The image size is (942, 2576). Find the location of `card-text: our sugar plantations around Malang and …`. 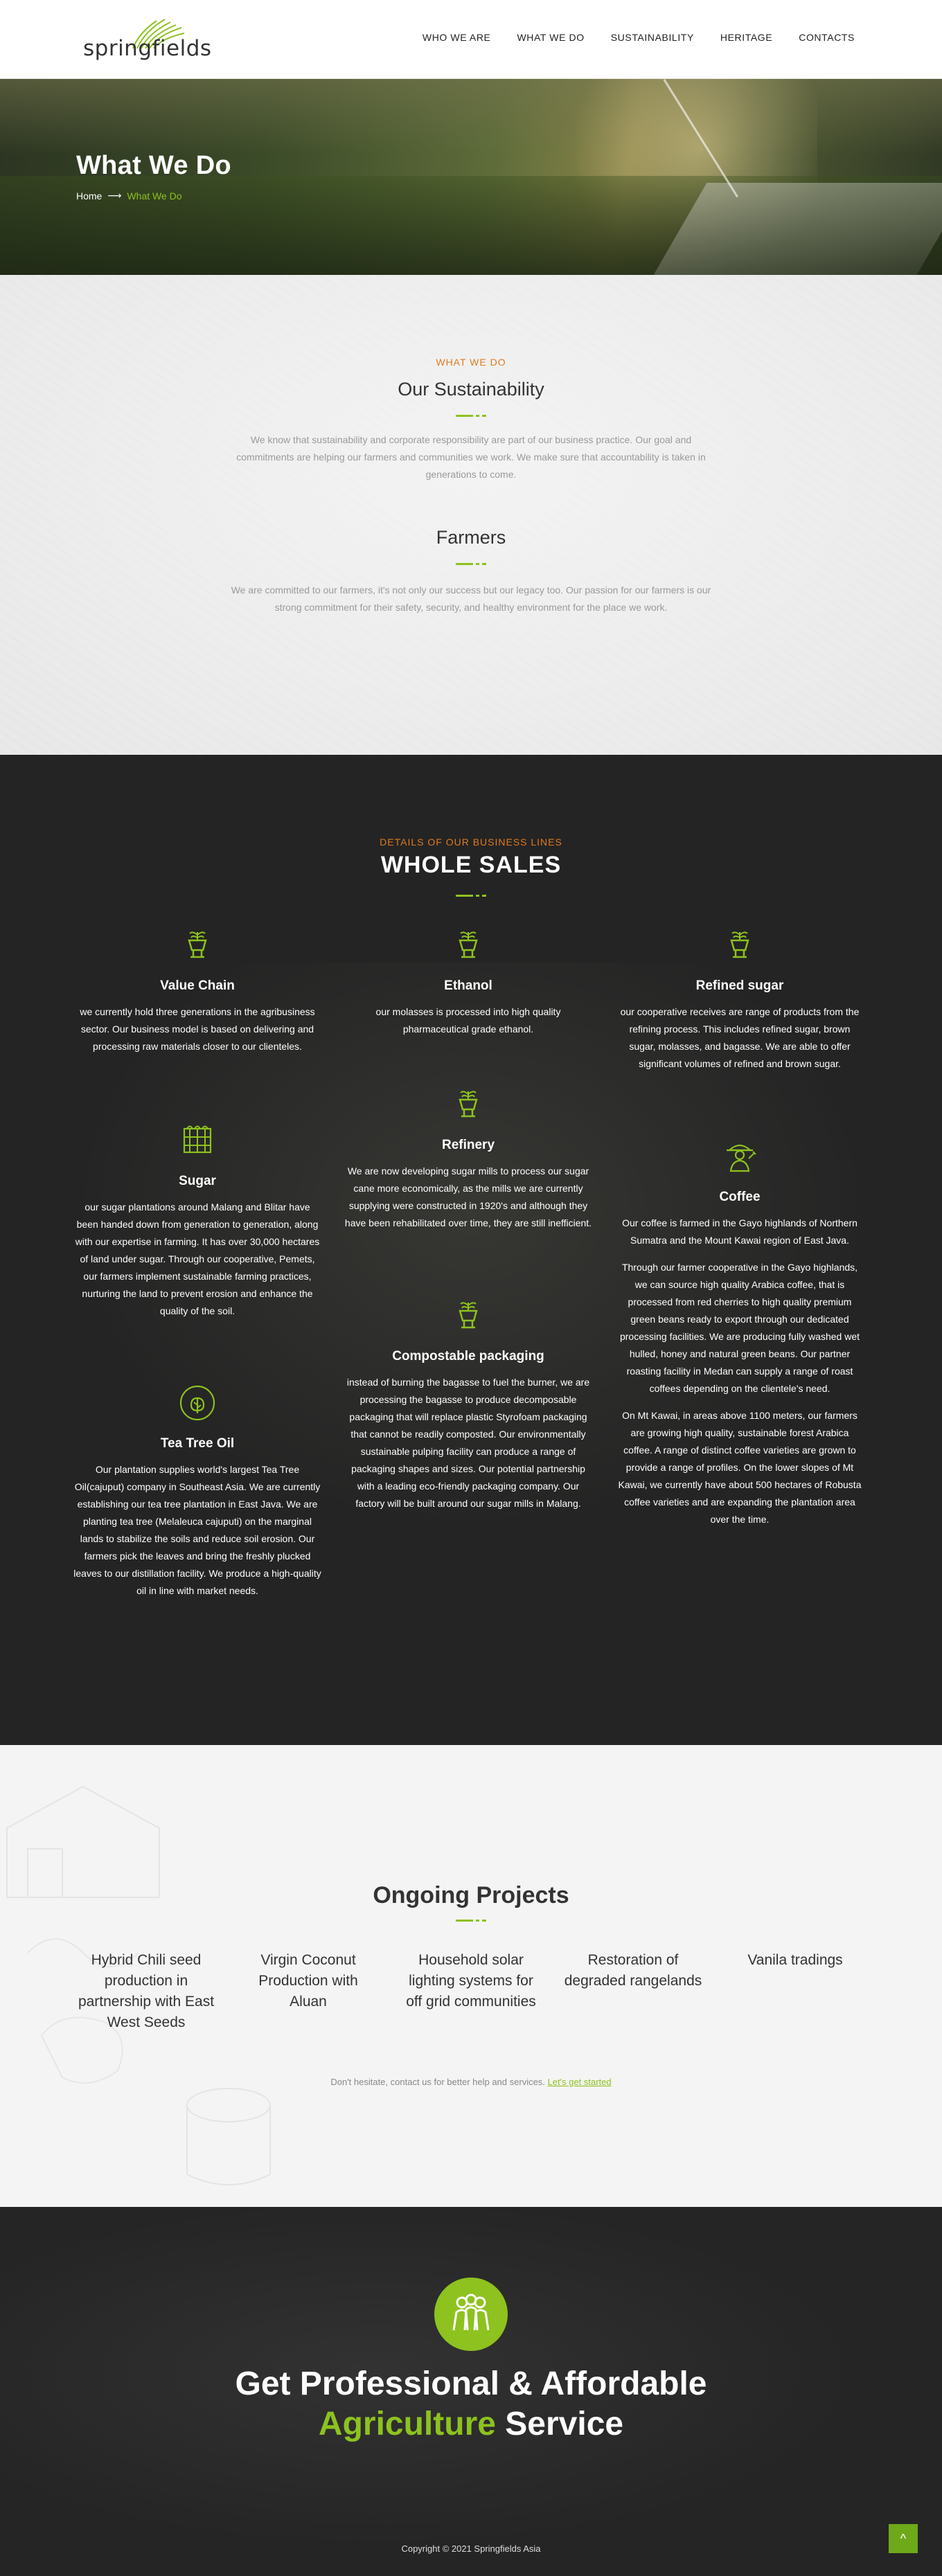

card-text: our sugar plantations around Malang and … is located at coordinates (197, 1258).